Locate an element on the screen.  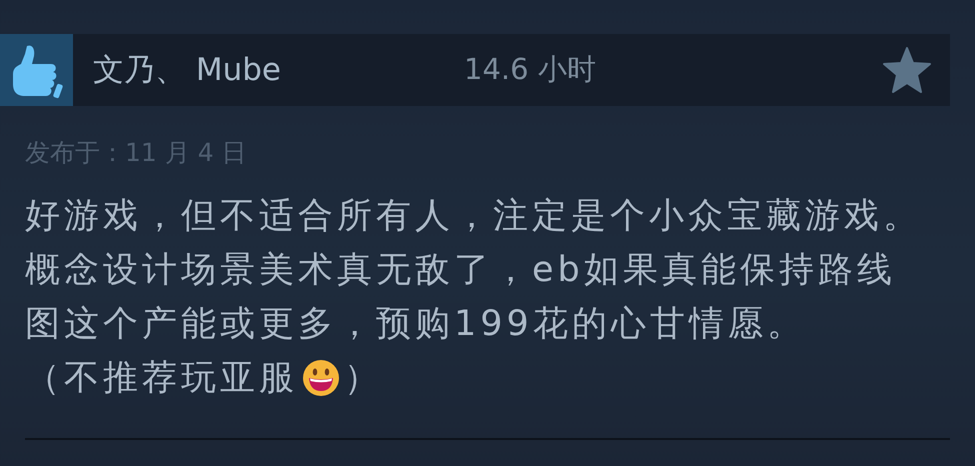
award-button is located at coordinates (907, 70).